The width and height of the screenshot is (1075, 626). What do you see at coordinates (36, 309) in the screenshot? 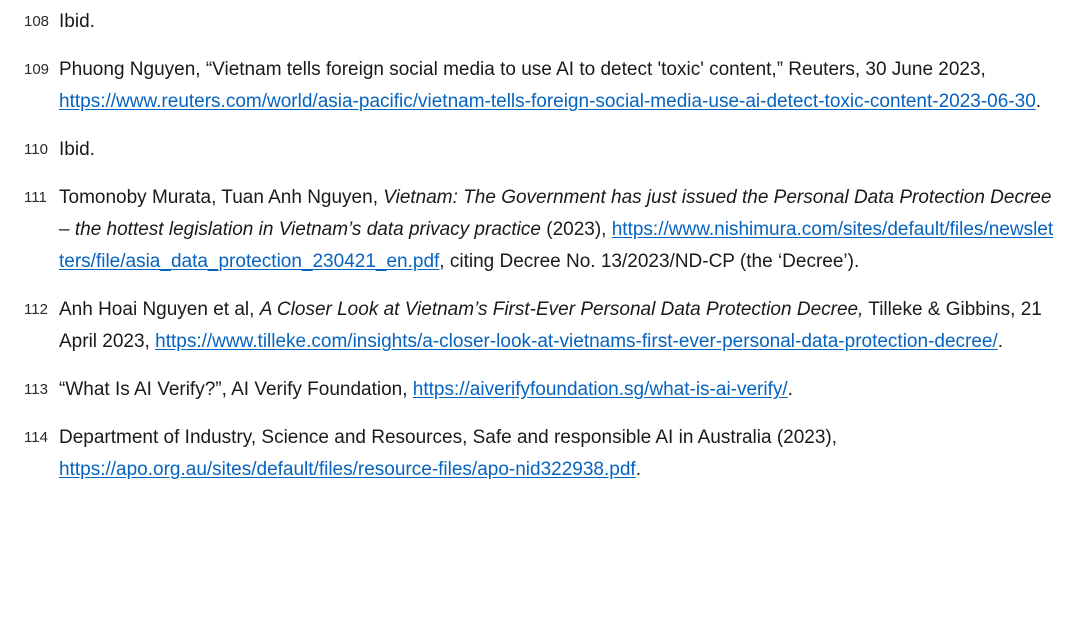
I see `footnote-number: 112` at bounding box center [36, 309].